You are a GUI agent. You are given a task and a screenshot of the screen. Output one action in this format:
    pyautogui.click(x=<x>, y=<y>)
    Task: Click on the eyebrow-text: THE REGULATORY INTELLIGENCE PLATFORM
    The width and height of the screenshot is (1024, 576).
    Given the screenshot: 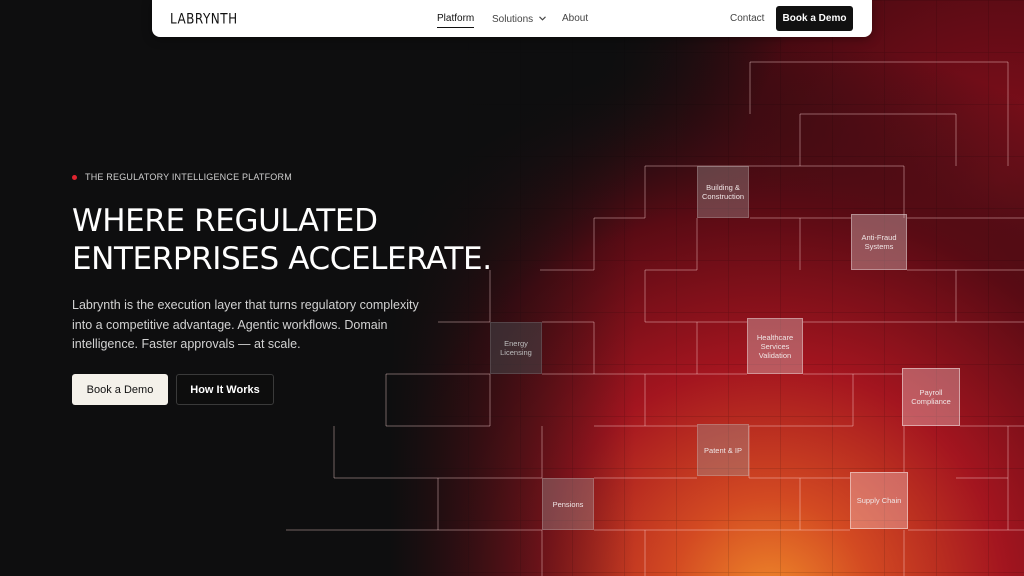 What is the action you would take?
    pyautogui.click(x=188, y=177)
    